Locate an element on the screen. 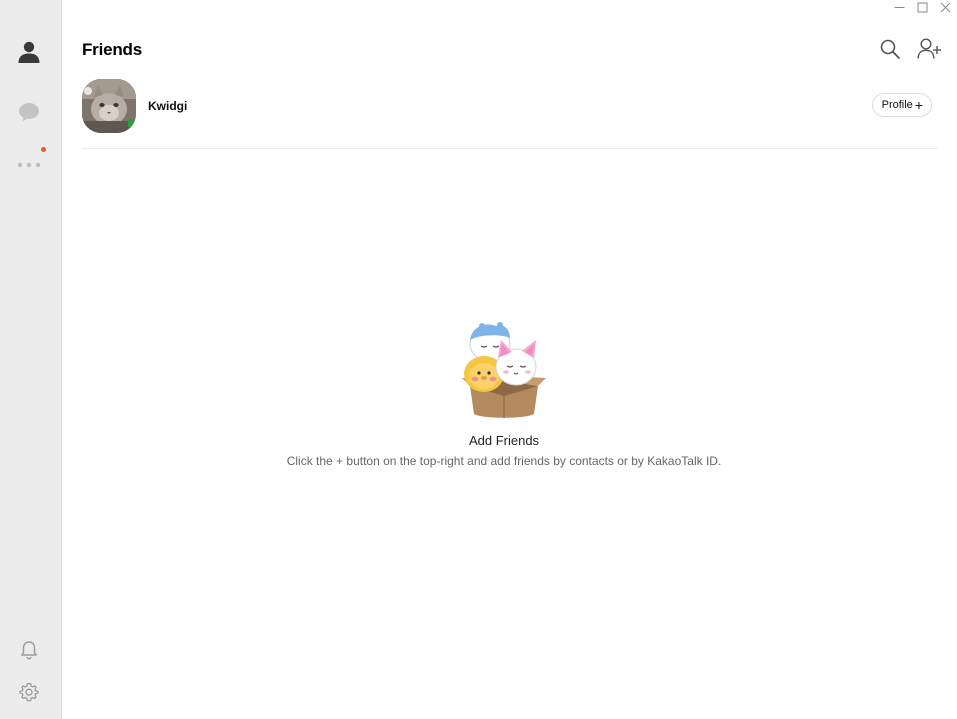 This screenshot has width=957, height=719. sidebar-item-chats is located at coordinates (28, 112).